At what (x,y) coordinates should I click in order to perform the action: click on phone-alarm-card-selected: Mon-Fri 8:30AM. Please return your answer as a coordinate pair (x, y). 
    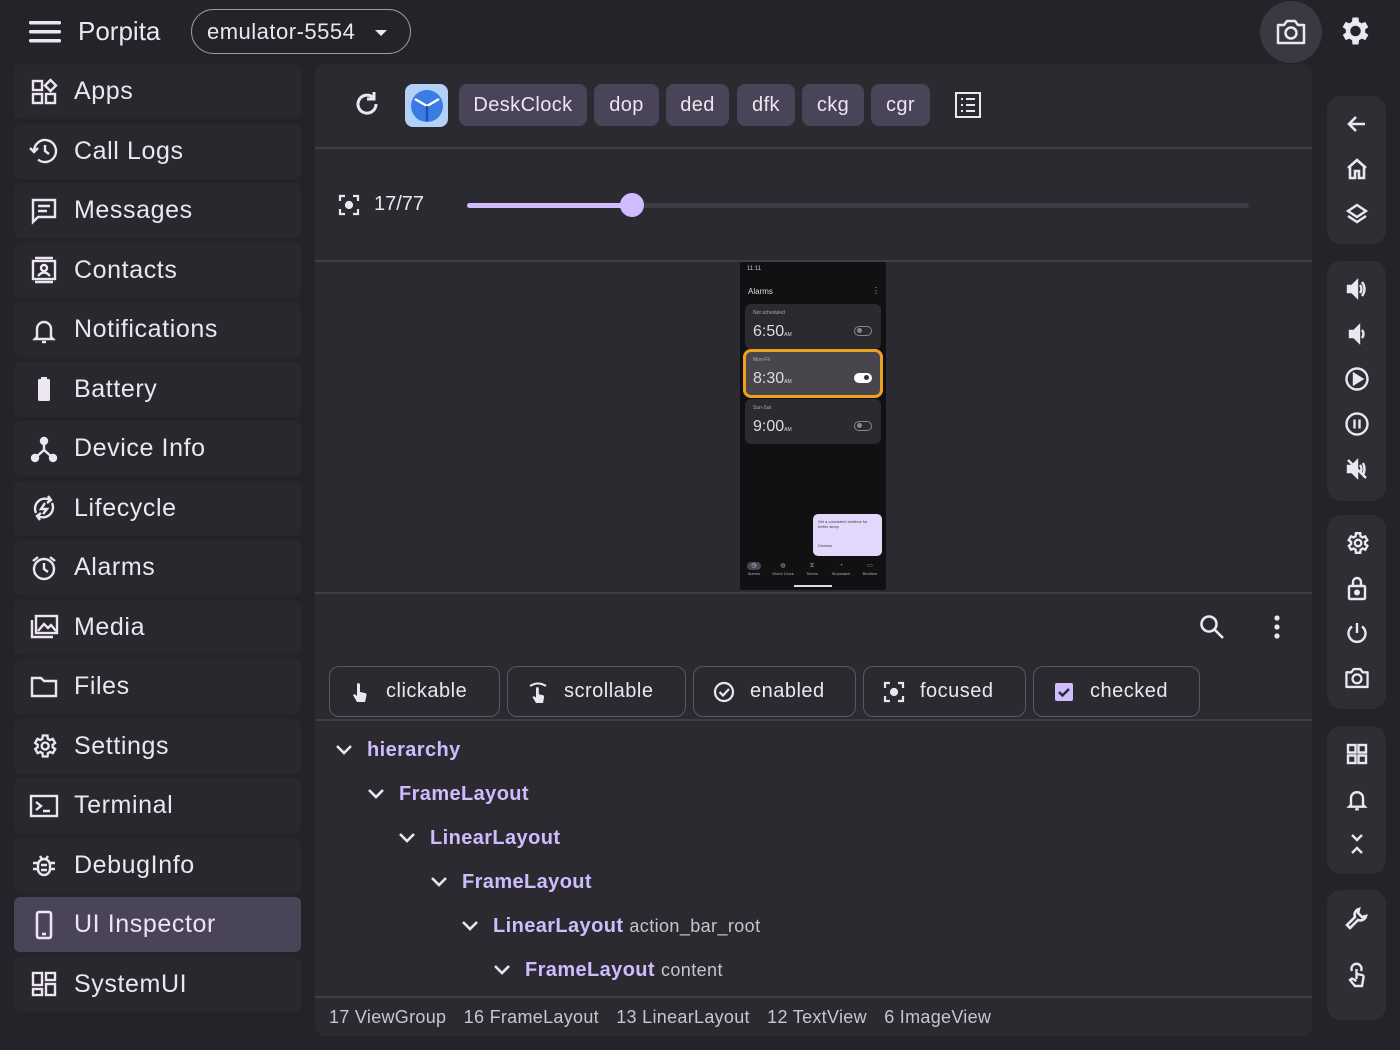
    Looking at the image, I should click on (813, 373).